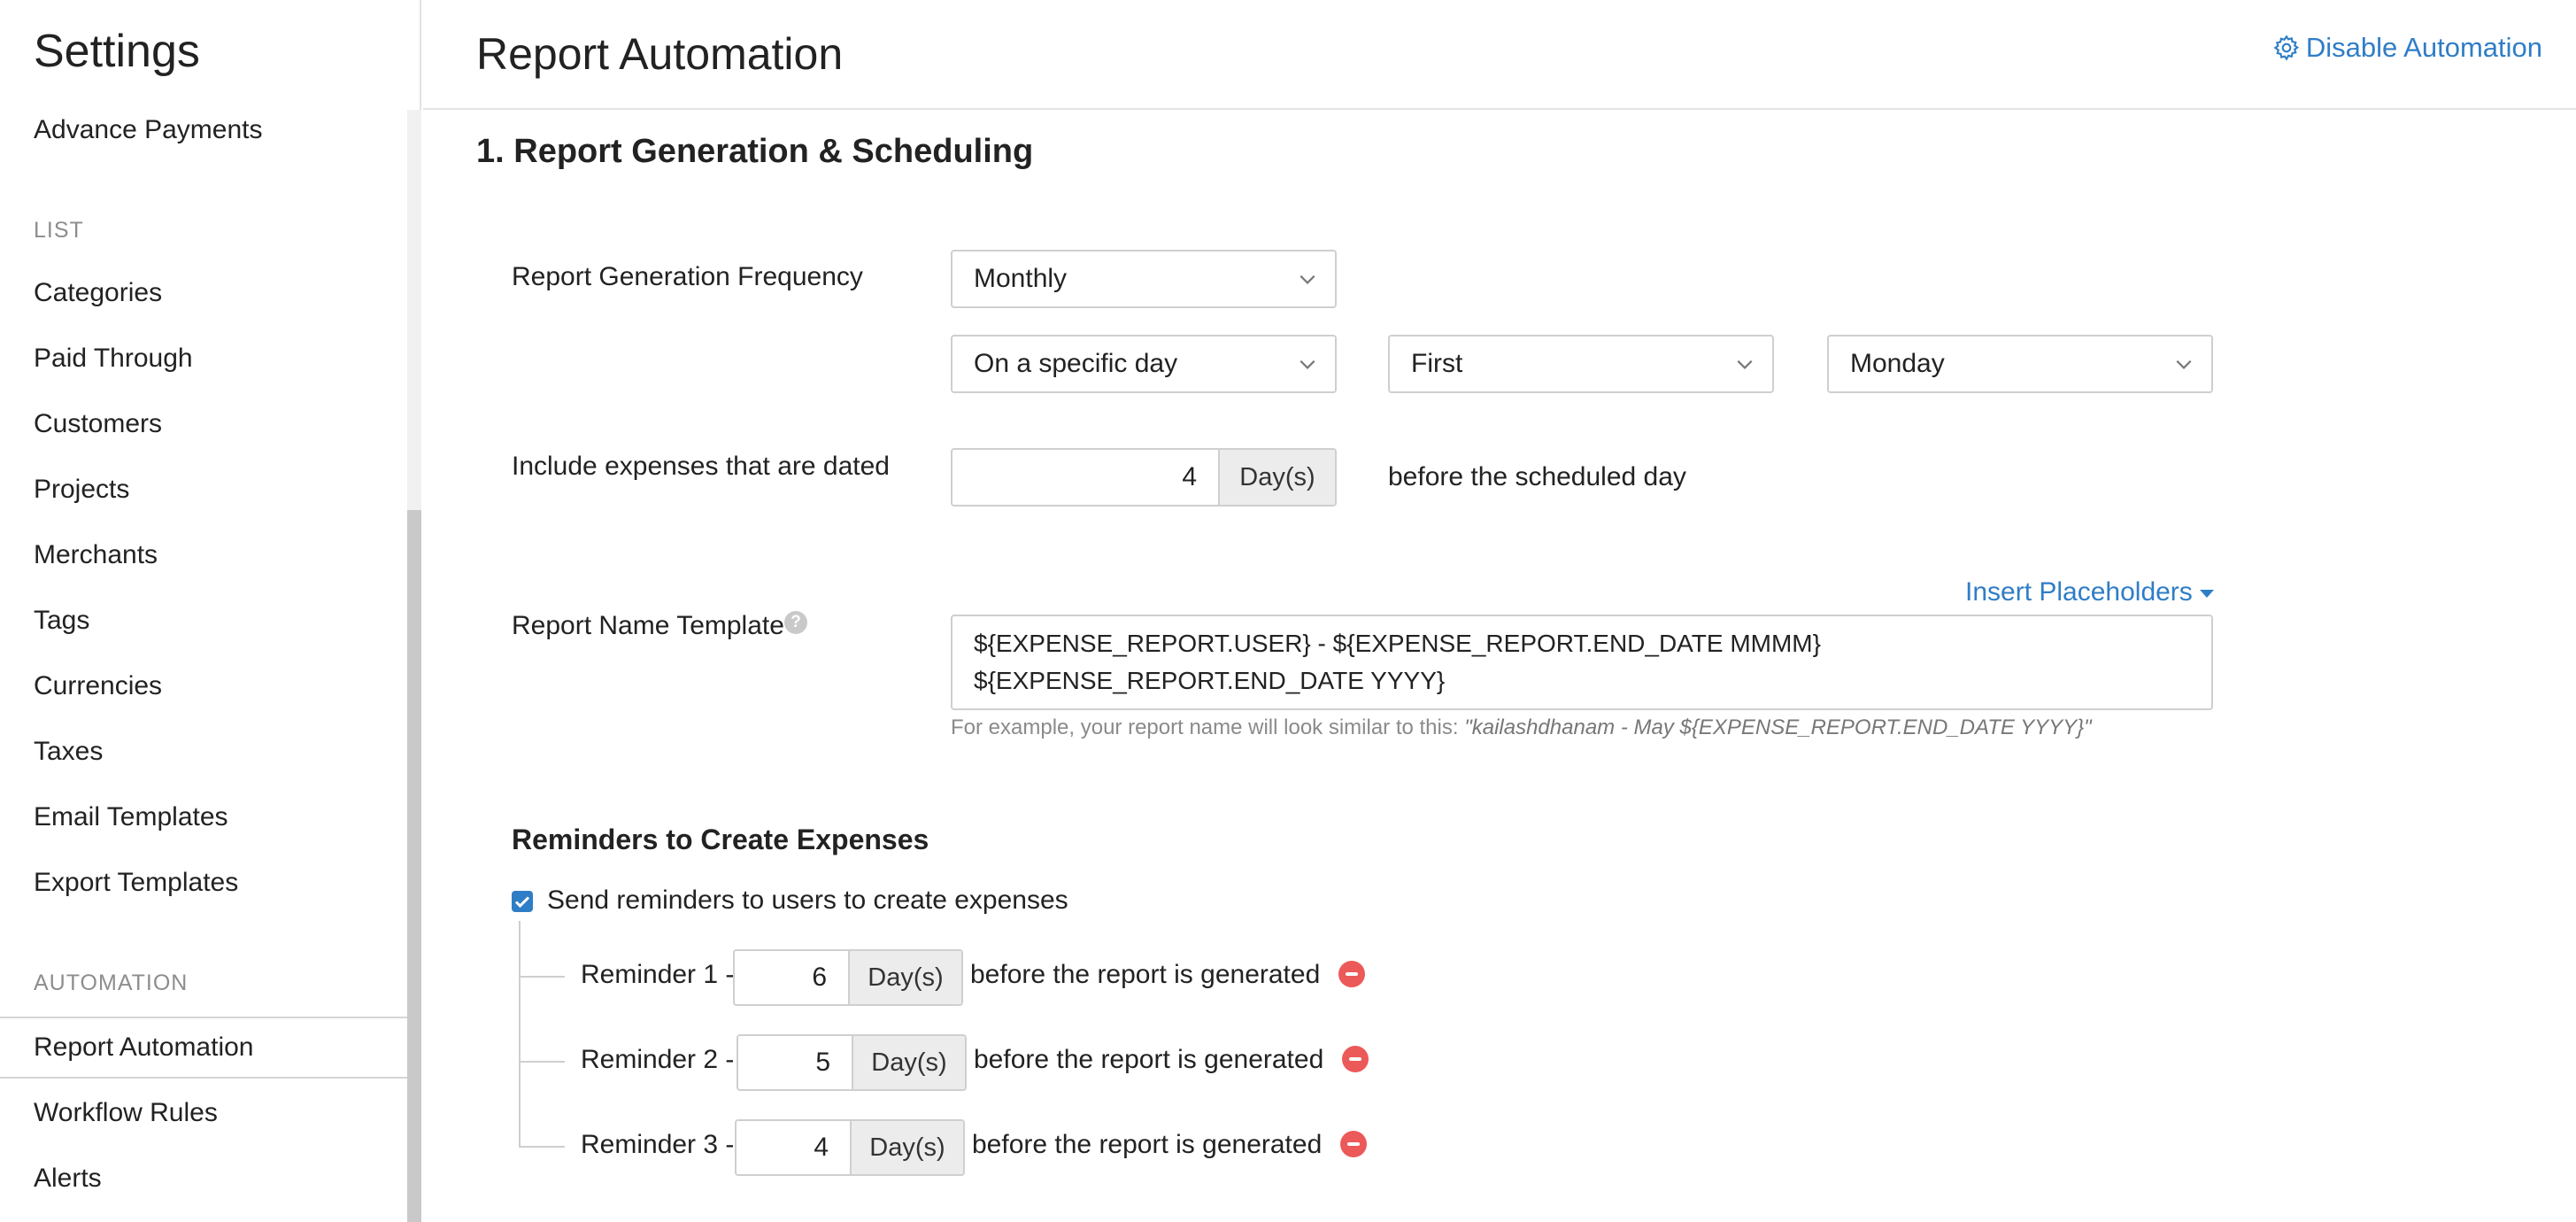 The height and width of the screenshot is (1222, 2576). I want to click on page-title: Report Automation, so click(660, 54).